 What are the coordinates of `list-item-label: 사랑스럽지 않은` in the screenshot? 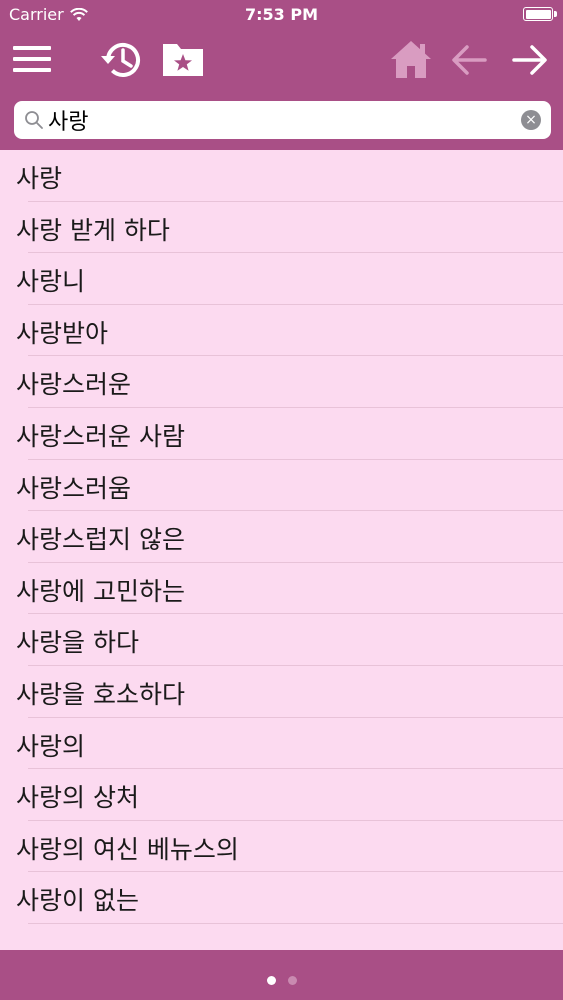 It's located at (100, 540).